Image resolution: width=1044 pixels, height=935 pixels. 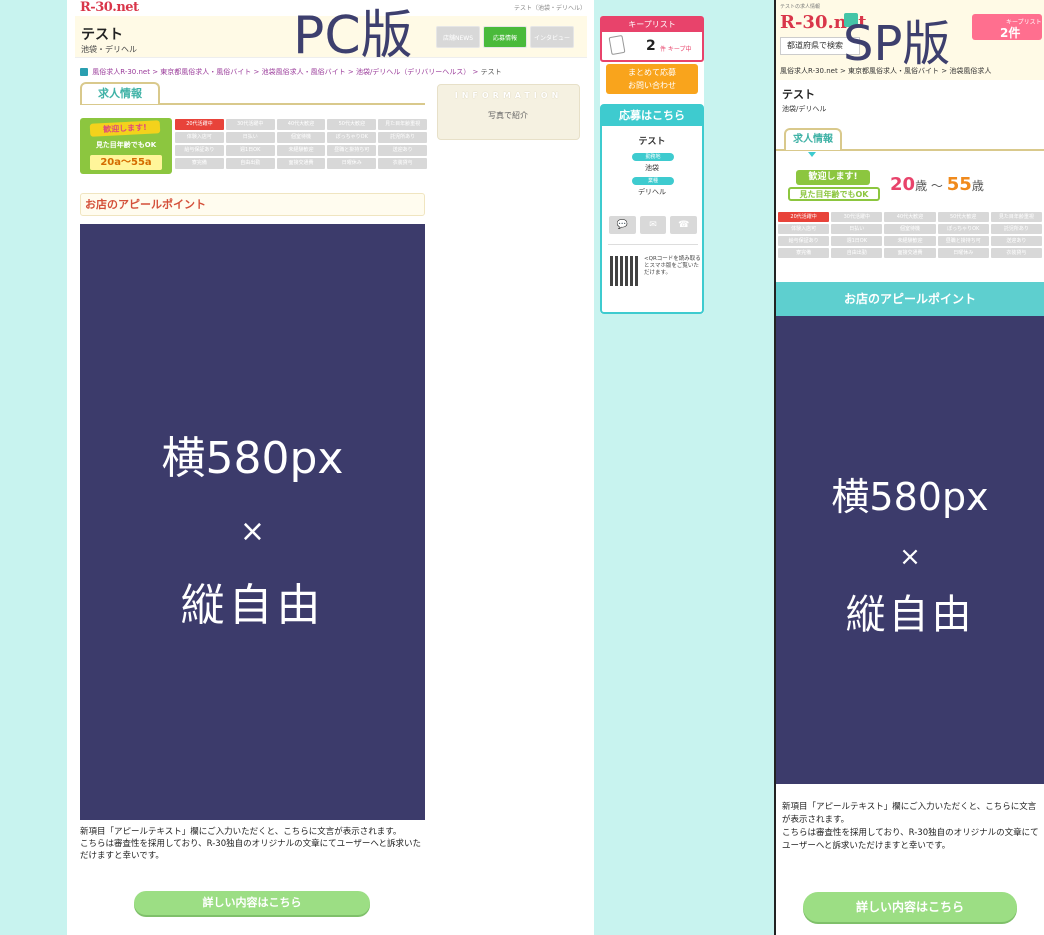 I want to click on area-label: 勤務地, so click(x=653, y=157).